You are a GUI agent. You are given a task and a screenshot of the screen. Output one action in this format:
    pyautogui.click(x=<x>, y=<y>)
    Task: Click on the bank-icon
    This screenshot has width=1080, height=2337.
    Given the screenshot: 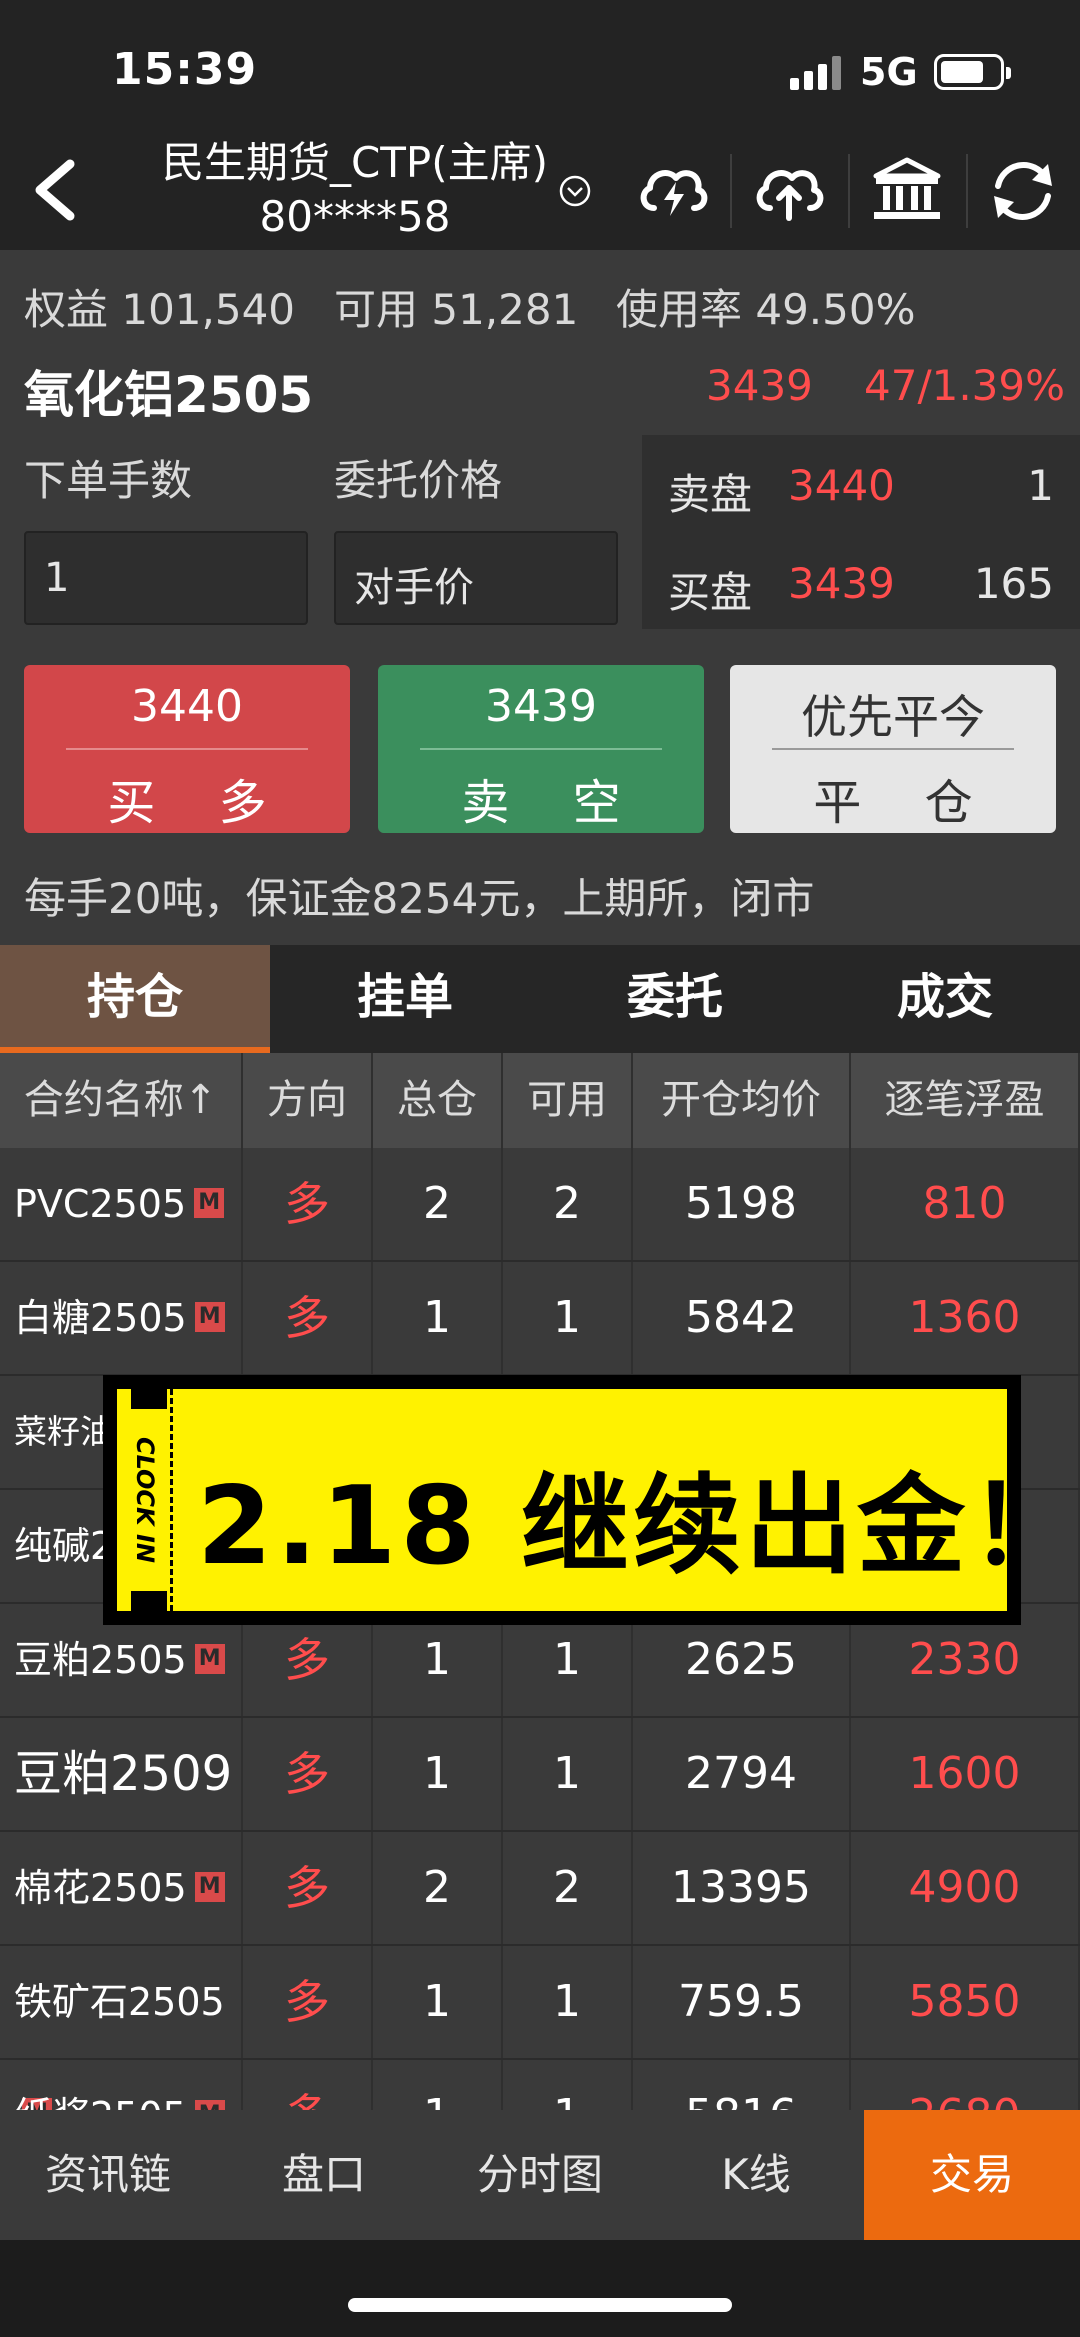 What is the action you would take?
    pyautogui.click(x=907, y=191)
    